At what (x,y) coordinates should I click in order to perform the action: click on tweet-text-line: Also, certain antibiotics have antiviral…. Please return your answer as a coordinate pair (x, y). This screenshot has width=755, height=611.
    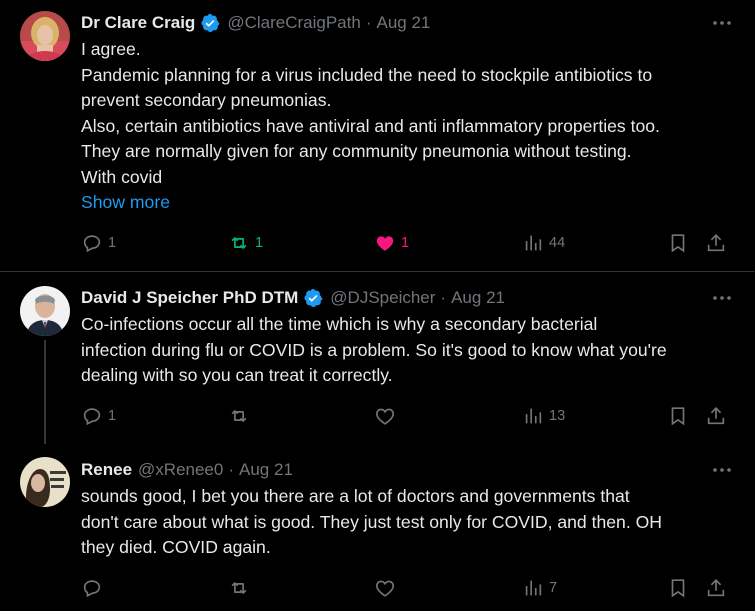
    Looking at the image, I should click on (370, 125).